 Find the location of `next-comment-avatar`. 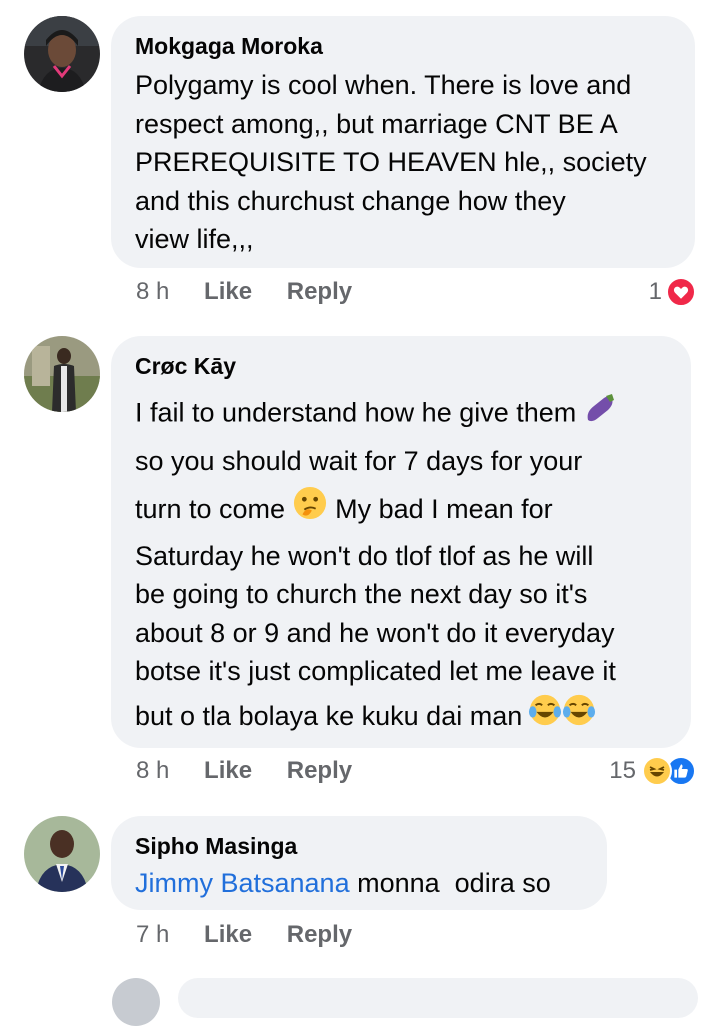

next-comment-avatar is located at coordinates (136, 1002).